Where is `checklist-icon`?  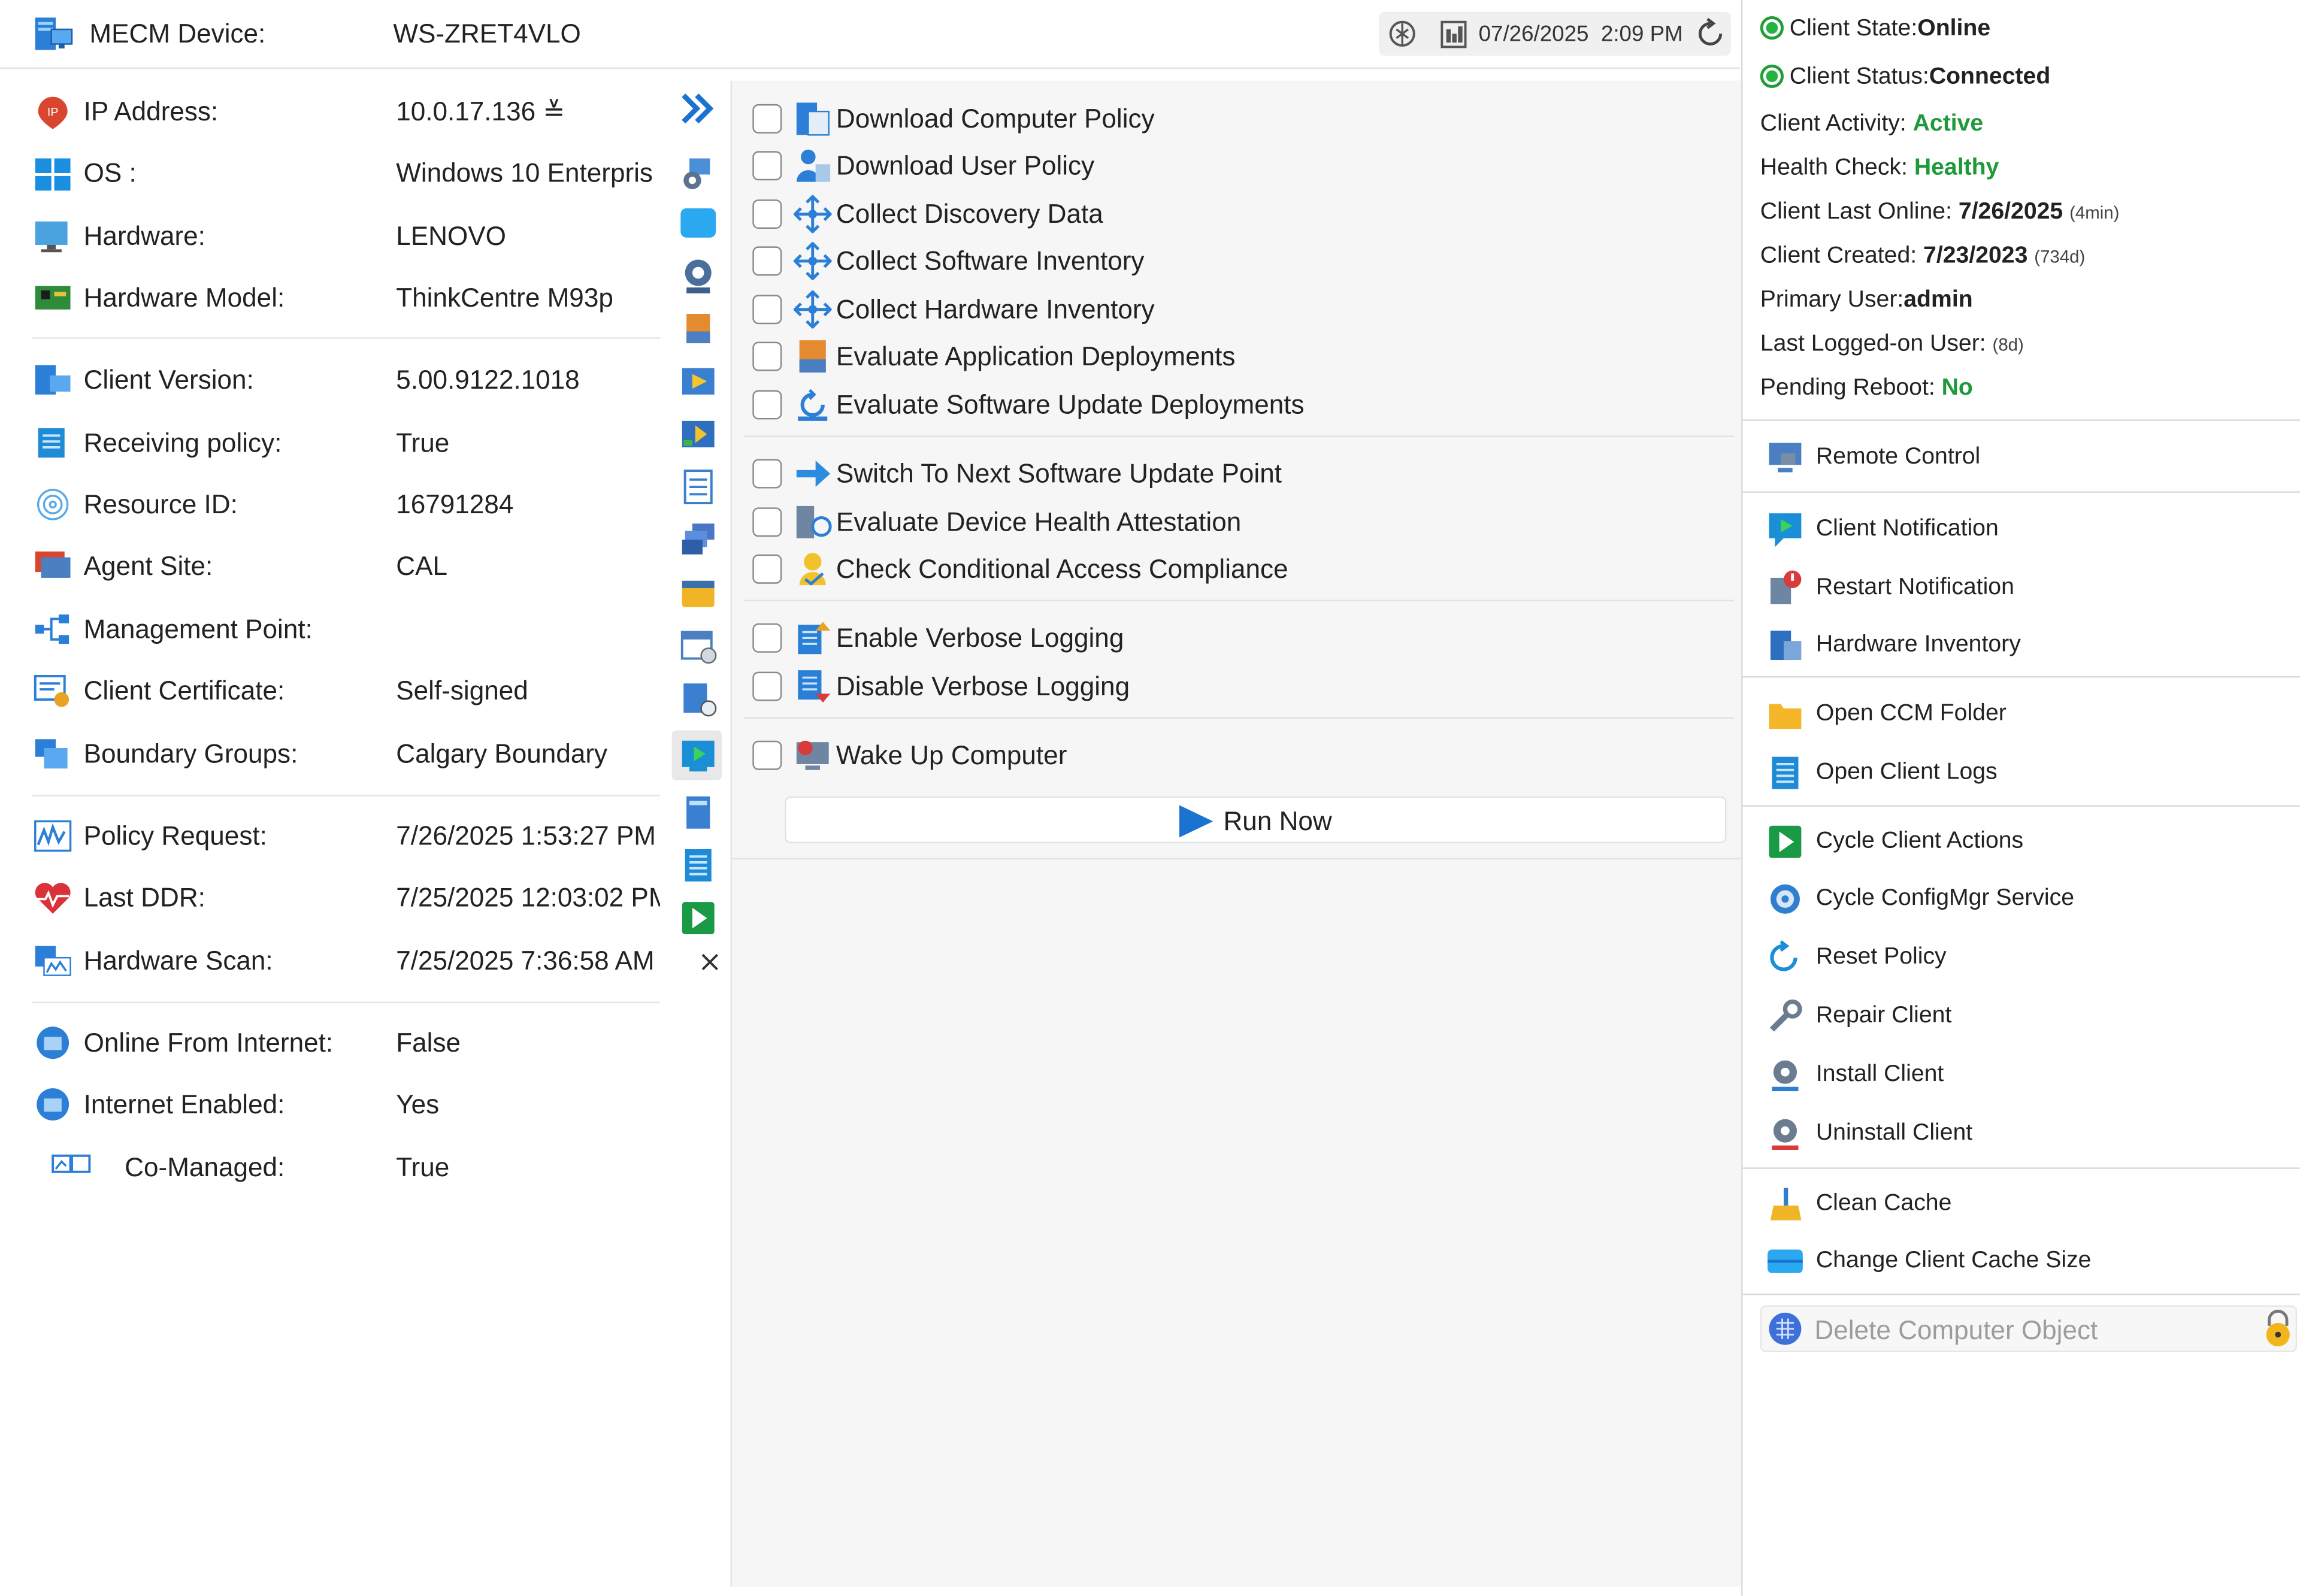 checklist-icon is located at coordinates (698, 487).